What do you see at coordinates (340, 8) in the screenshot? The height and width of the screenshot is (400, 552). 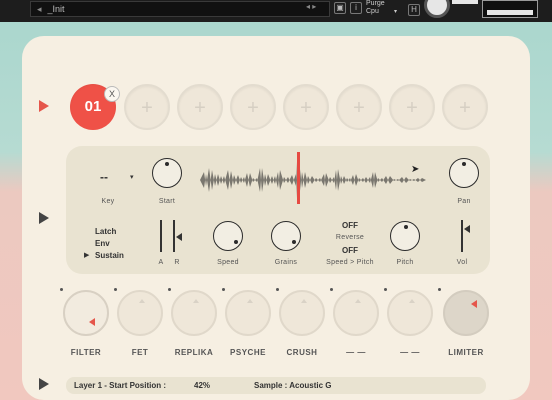 I see `camera-icon: ▣` at bounding box center [340, 8].